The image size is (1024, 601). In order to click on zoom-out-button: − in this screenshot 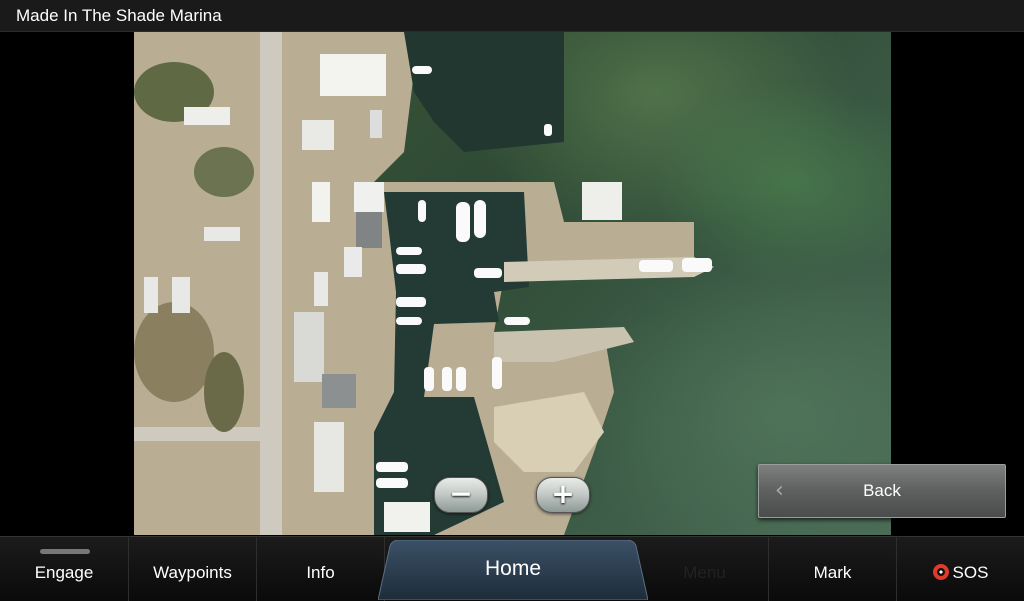, I will do `click(461, 495)`.